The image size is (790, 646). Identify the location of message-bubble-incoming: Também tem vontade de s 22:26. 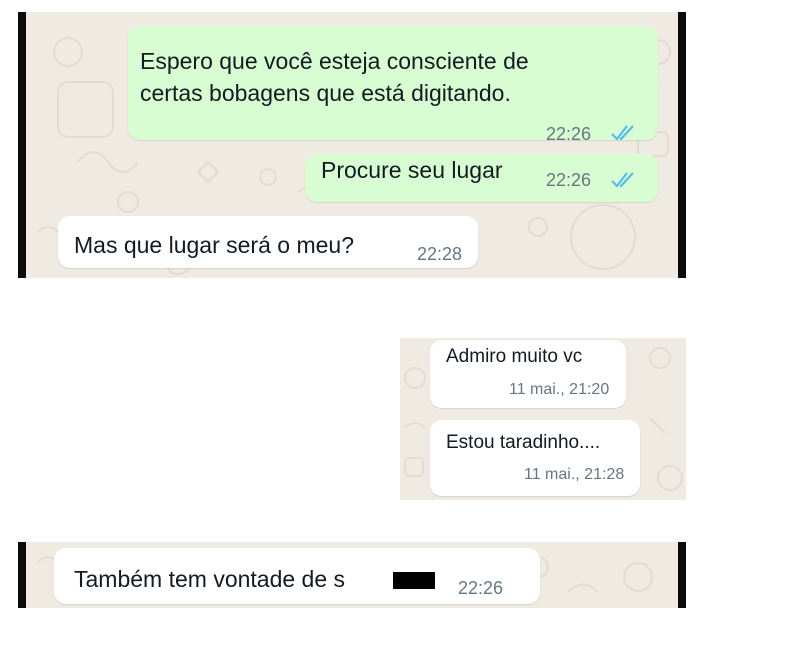
(297, 576).